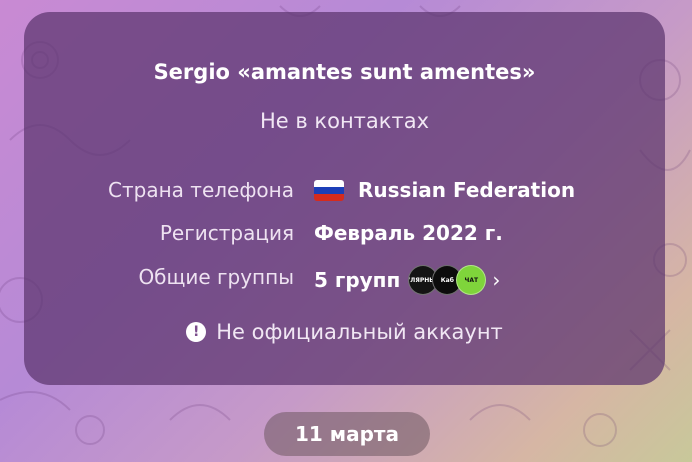 Image resolution: width=692 pixels, height=462 pixels. I want to click on contact-status: Не в контактах, so click(344, 121).